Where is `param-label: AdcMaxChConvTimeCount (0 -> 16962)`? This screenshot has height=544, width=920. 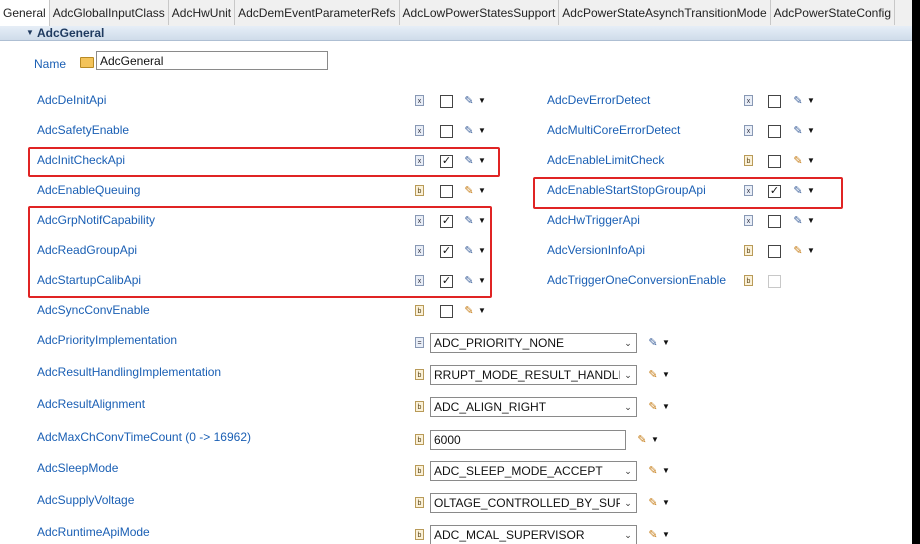
param-label: AdcMaxChConvTimeCount (0 -> 16962) is located at coordinates (144, 437).